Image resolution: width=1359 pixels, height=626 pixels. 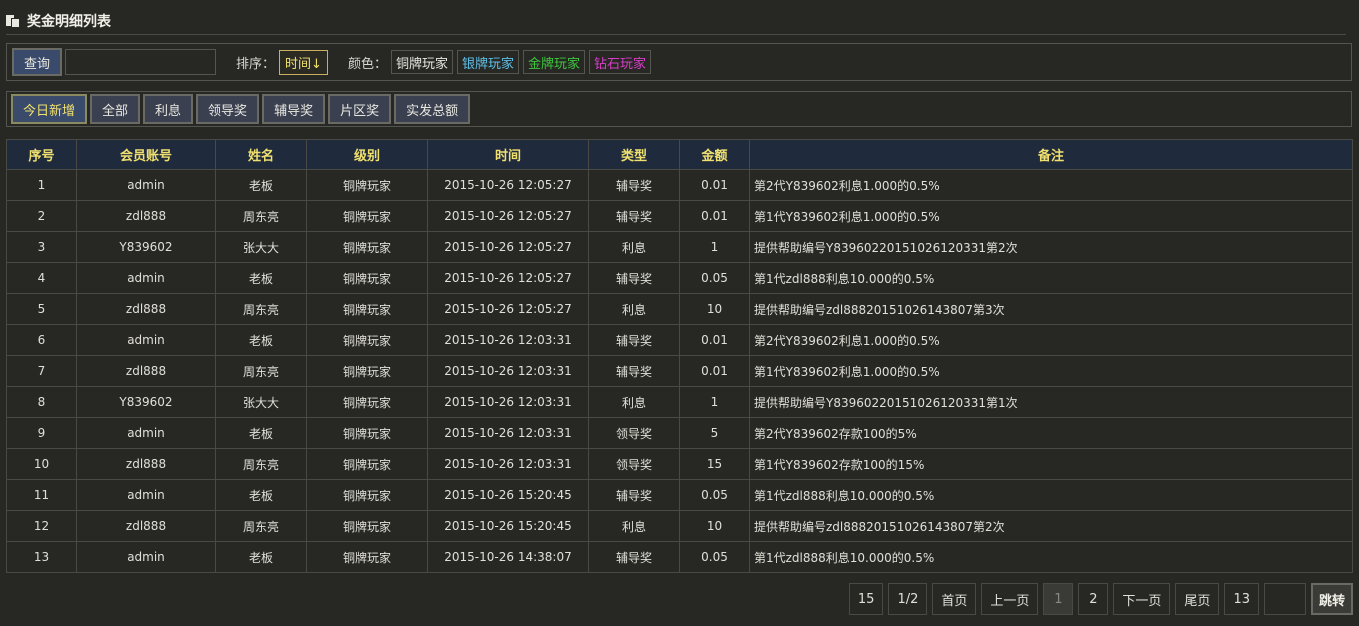 What do you see at coordinates (1142, 599) in the screenshot?
I see `next-page-button: 下一页` at bounding box center [1142, 599].